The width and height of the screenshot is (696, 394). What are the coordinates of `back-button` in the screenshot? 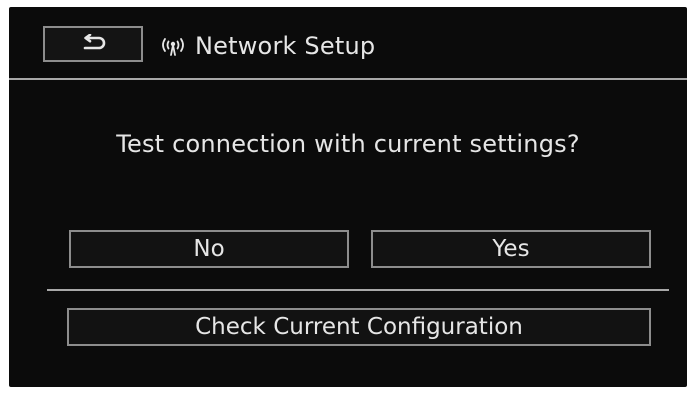 It's located at (93, 44).